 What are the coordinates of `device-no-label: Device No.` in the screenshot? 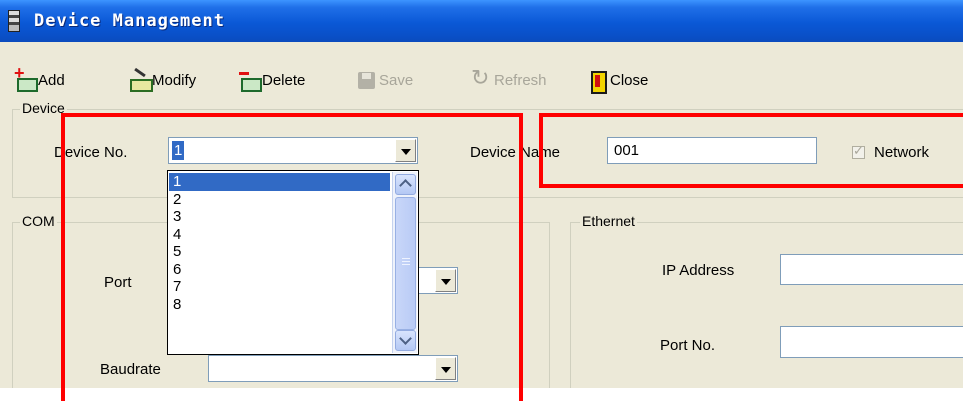 It's located at (91, 152).